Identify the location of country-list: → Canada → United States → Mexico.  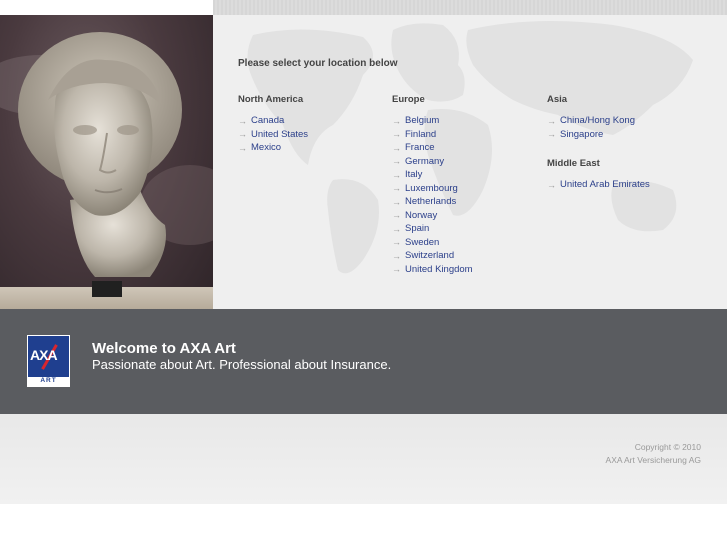
(273, 134).